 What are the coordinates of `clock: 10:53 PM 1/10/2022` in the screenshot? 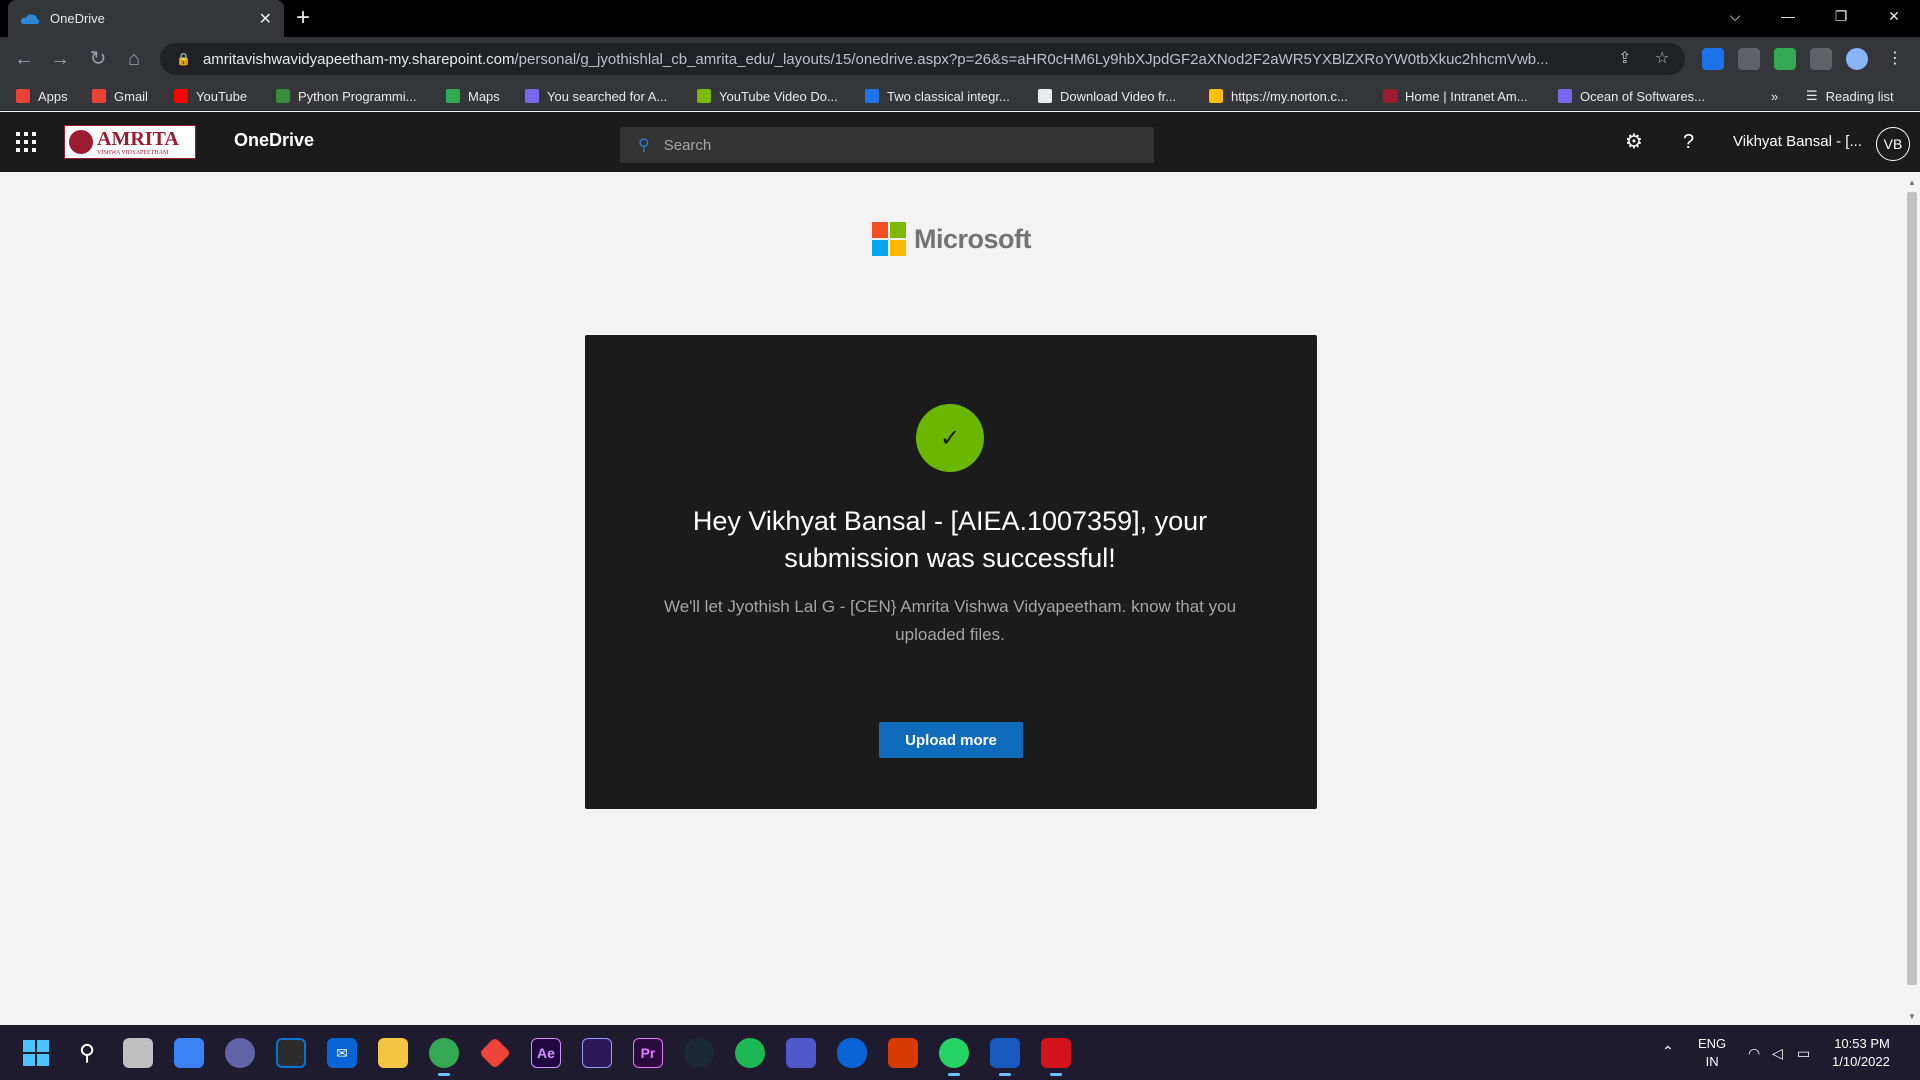 It's located at (1861, 1053).